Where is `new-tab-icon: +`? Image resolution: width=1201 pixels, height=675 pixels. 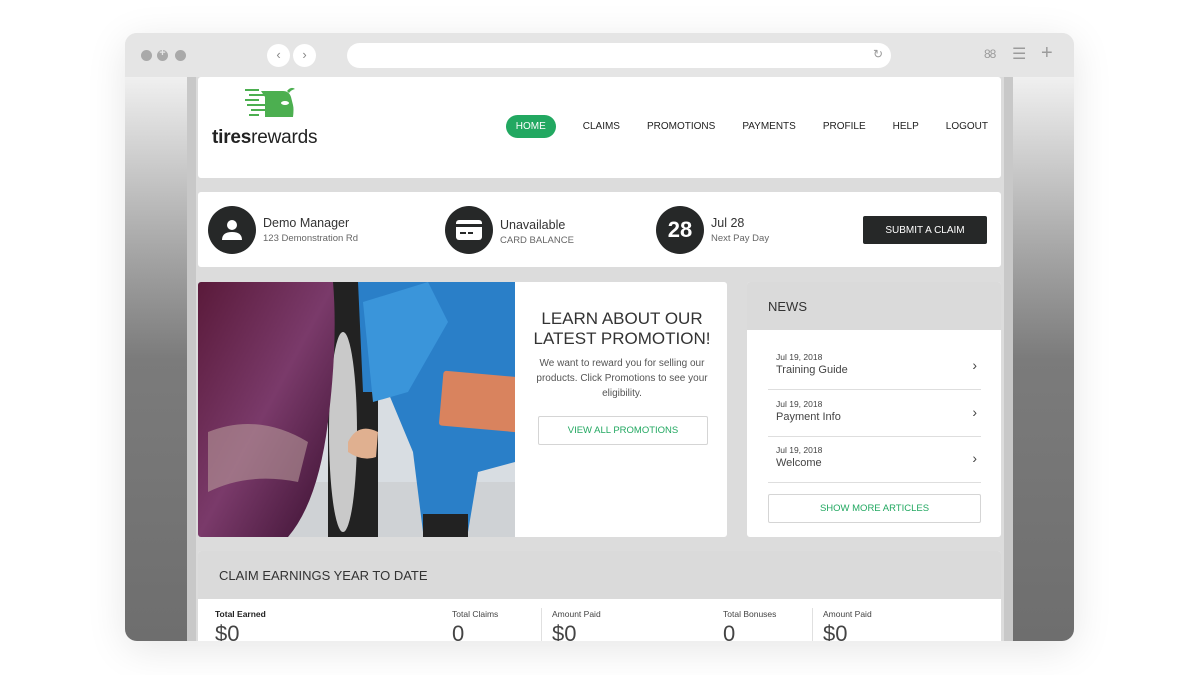 new-tab-icon: + is located at coordinates (1047, 53).